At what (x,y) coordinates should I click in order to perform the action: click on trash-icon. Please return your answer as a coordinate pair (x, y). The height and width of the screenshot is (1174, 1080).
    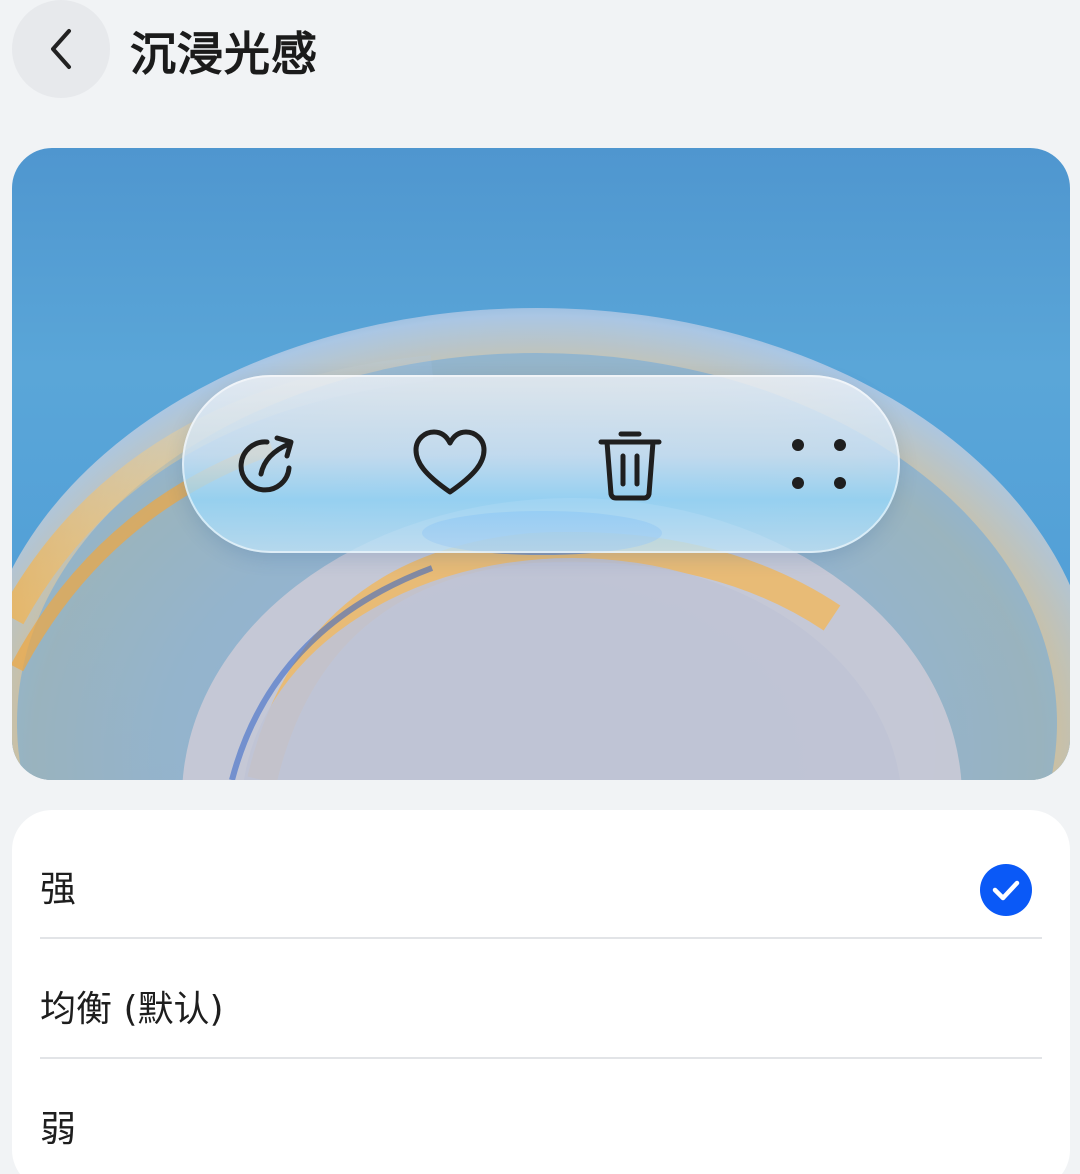
    Looking at the image, I should click on (630, 466).